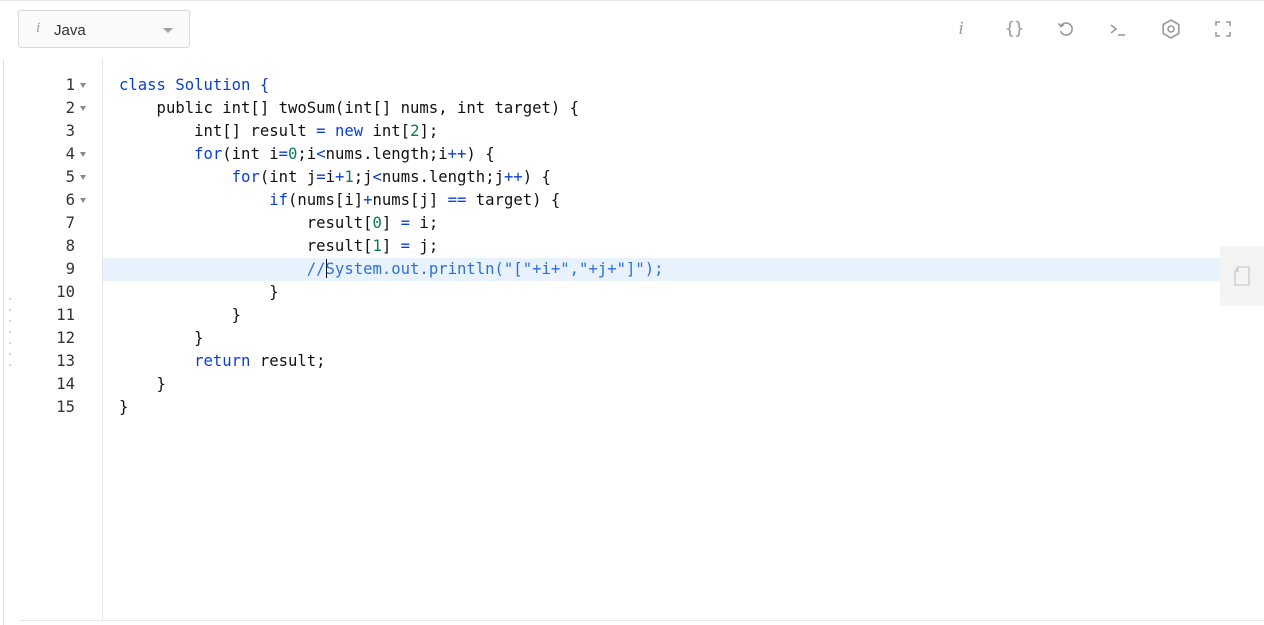 This screenshot has height=625, width=1264. Describe the element at coordinates (424, 223) in the screenshot. I see `code-token: i;` at that location.